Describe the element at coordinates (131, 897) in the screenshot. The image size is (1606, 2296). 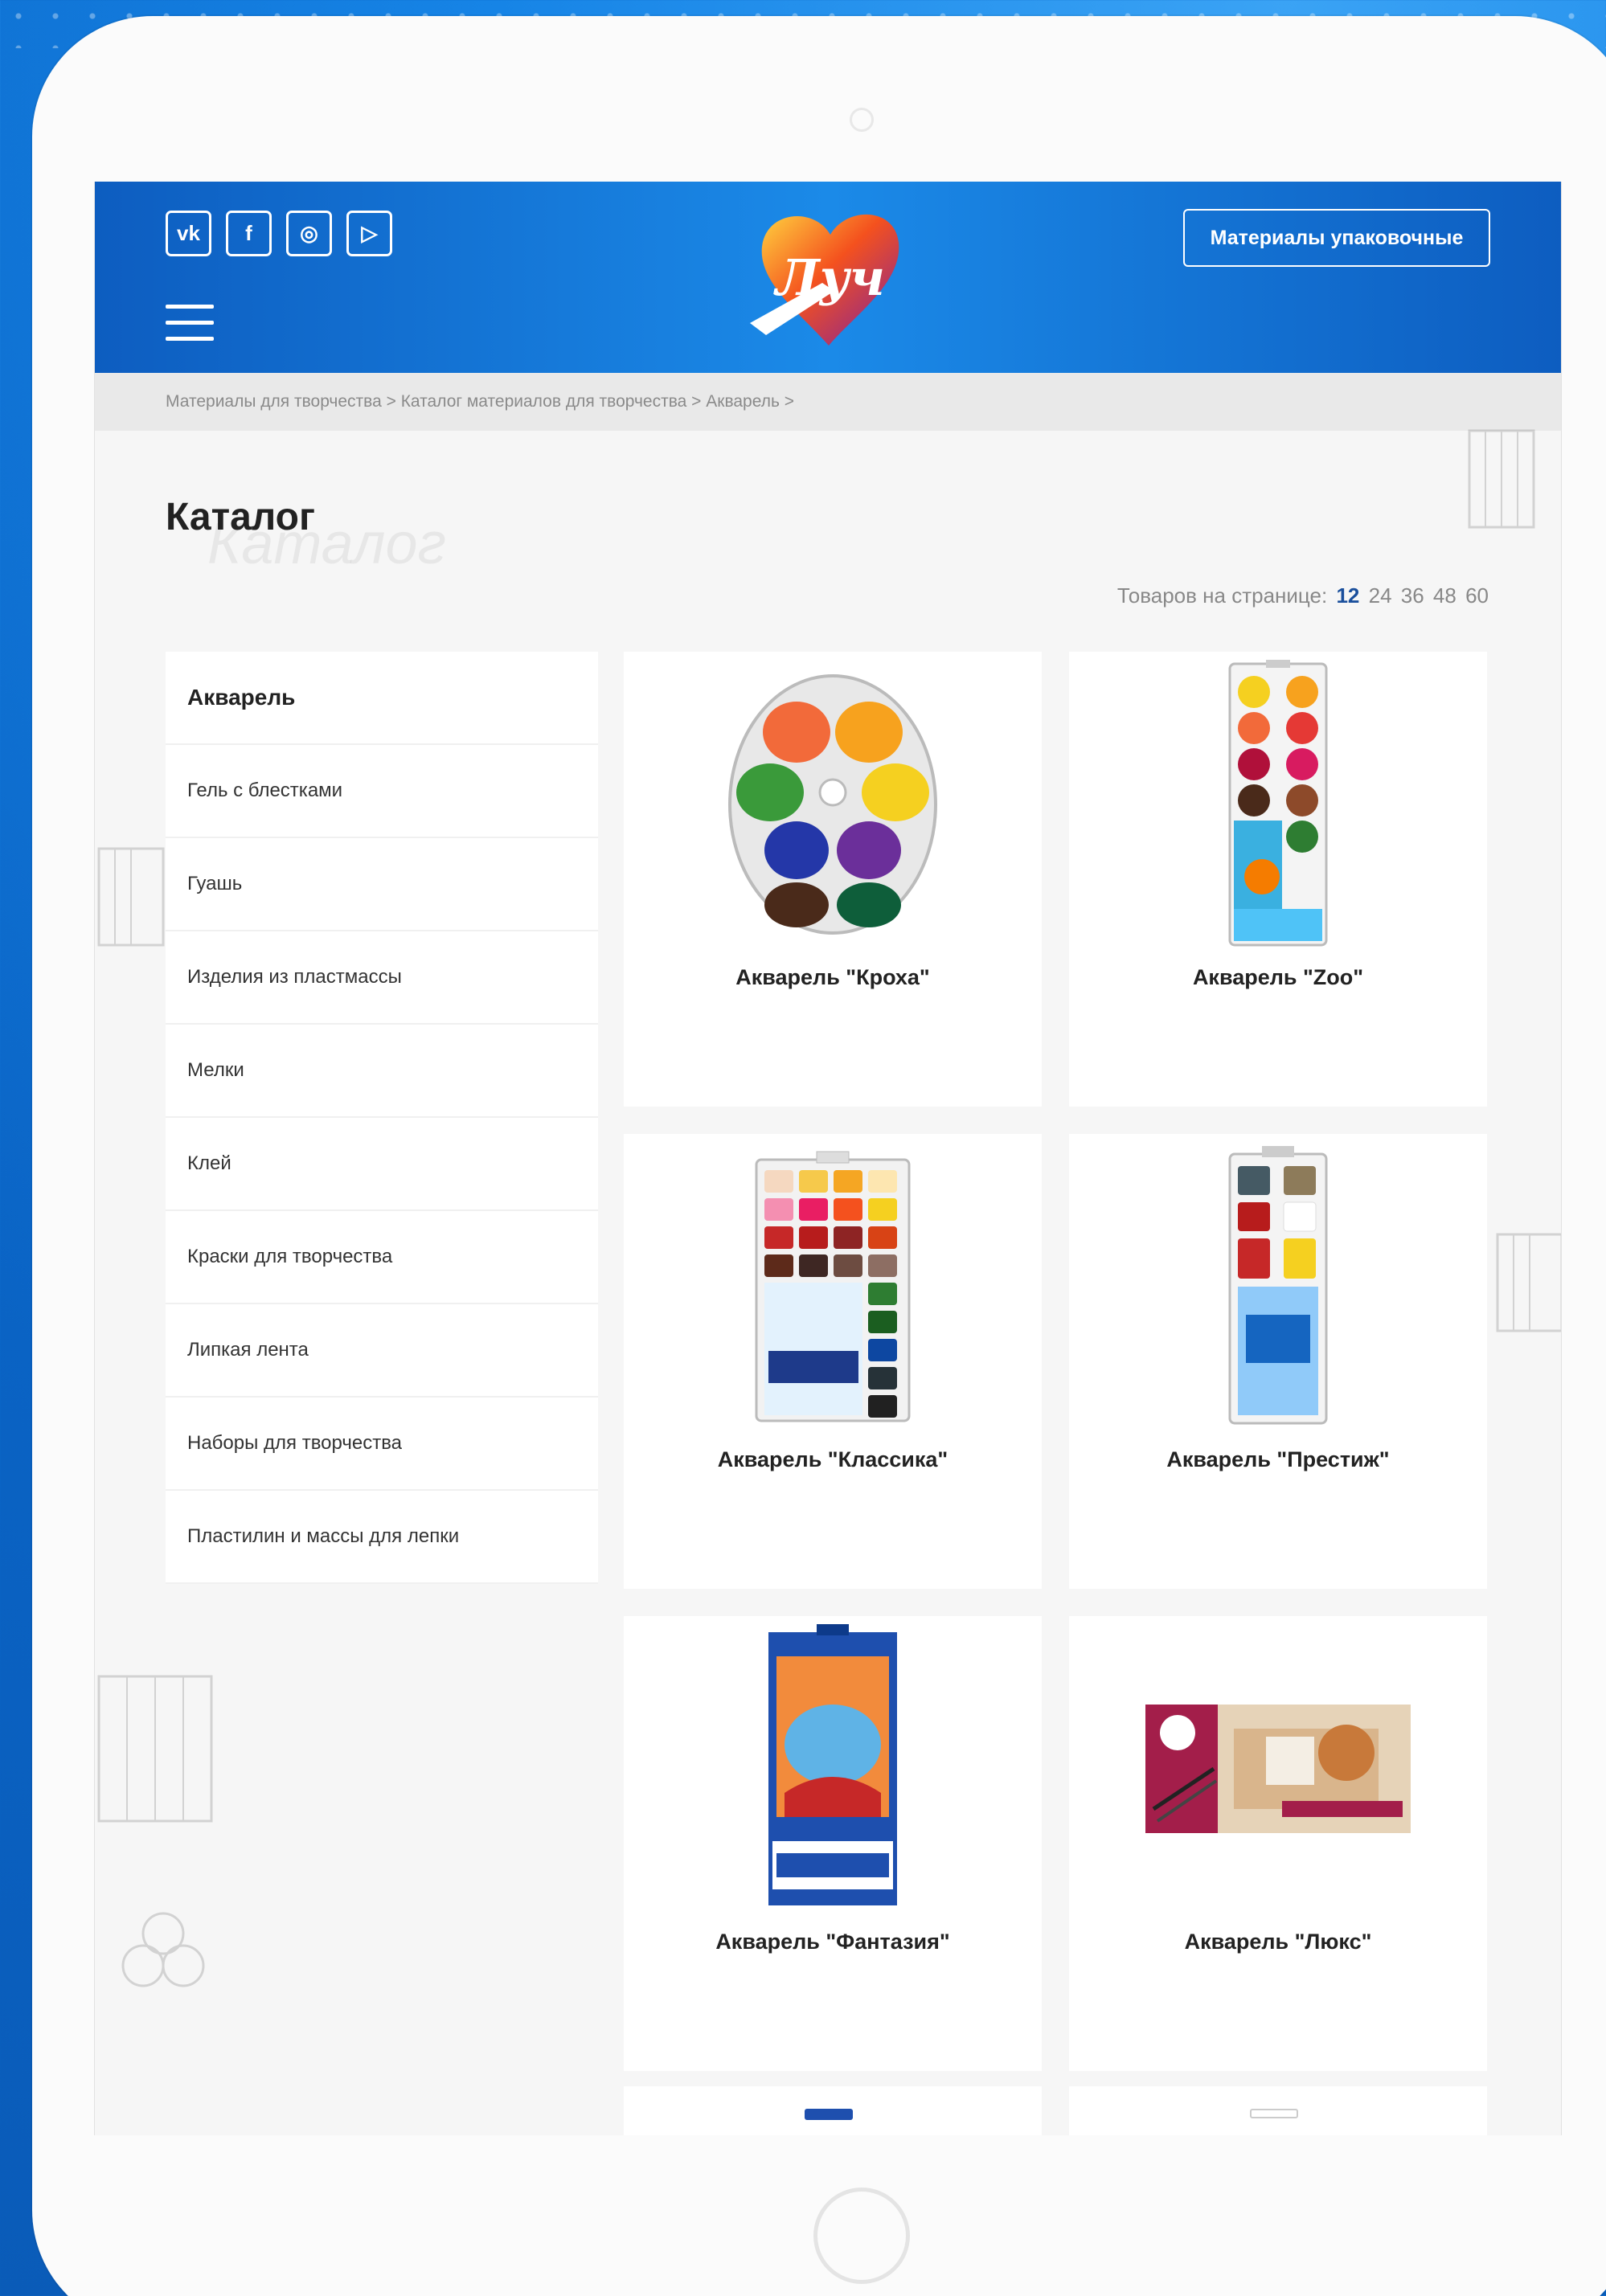
I see `crayons-decoration-icon` at that location.